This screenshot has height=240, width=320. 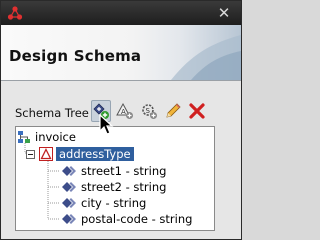 I want to click on edit-button, so click(x=173, y=111).